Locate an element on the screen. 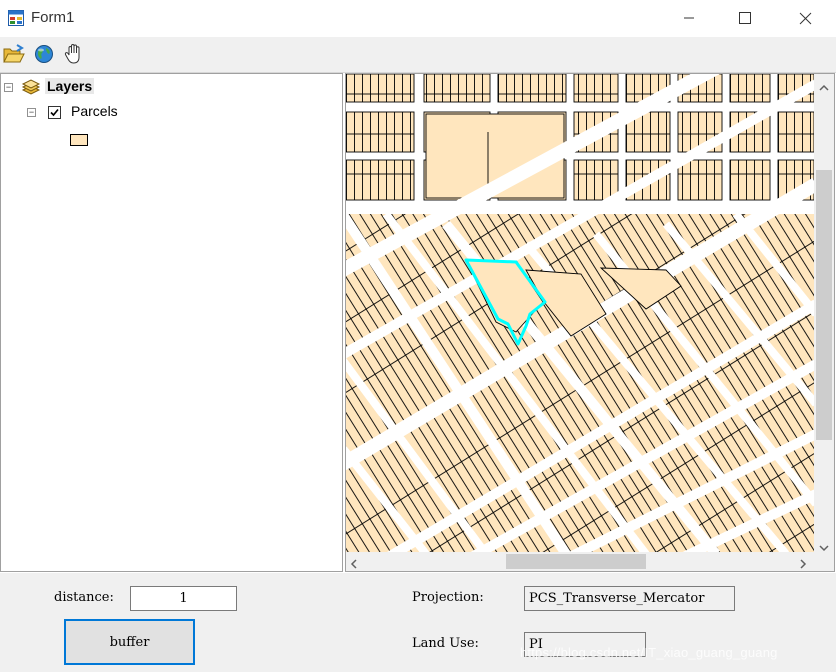 Image resolution: width=836 pixels, height=672 pixels. close-icon is located at coordinates (805, 18).